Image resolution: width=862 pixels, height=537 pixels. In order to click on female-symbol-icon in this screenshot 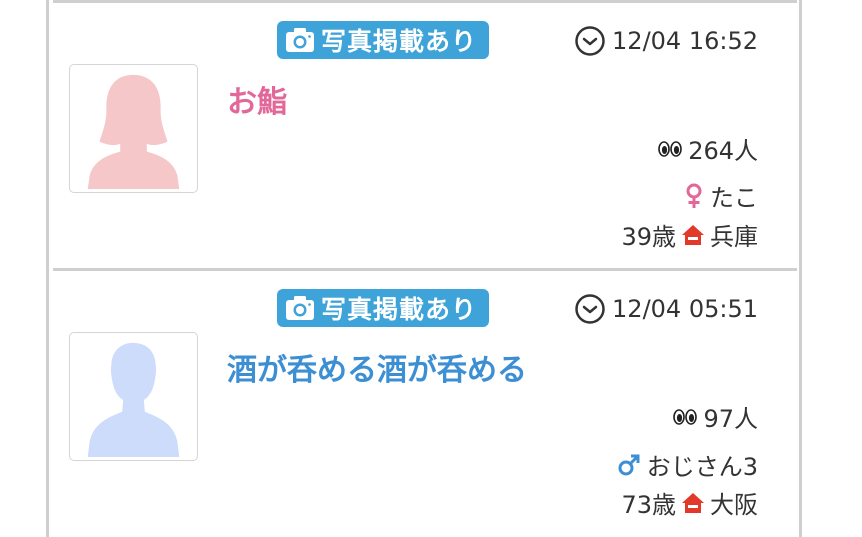, I will do `click(694, 195)`.